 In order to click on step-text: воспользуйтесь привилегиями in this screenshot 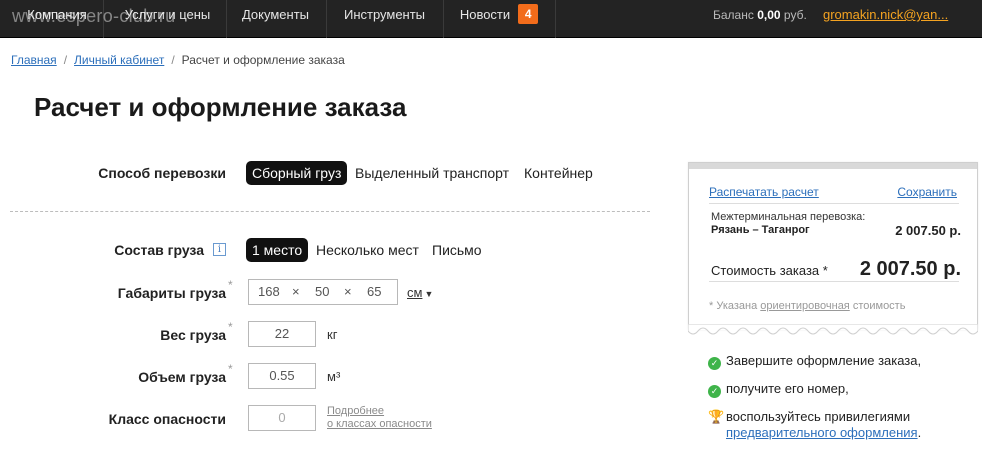, I will do `click(818, 416)`.